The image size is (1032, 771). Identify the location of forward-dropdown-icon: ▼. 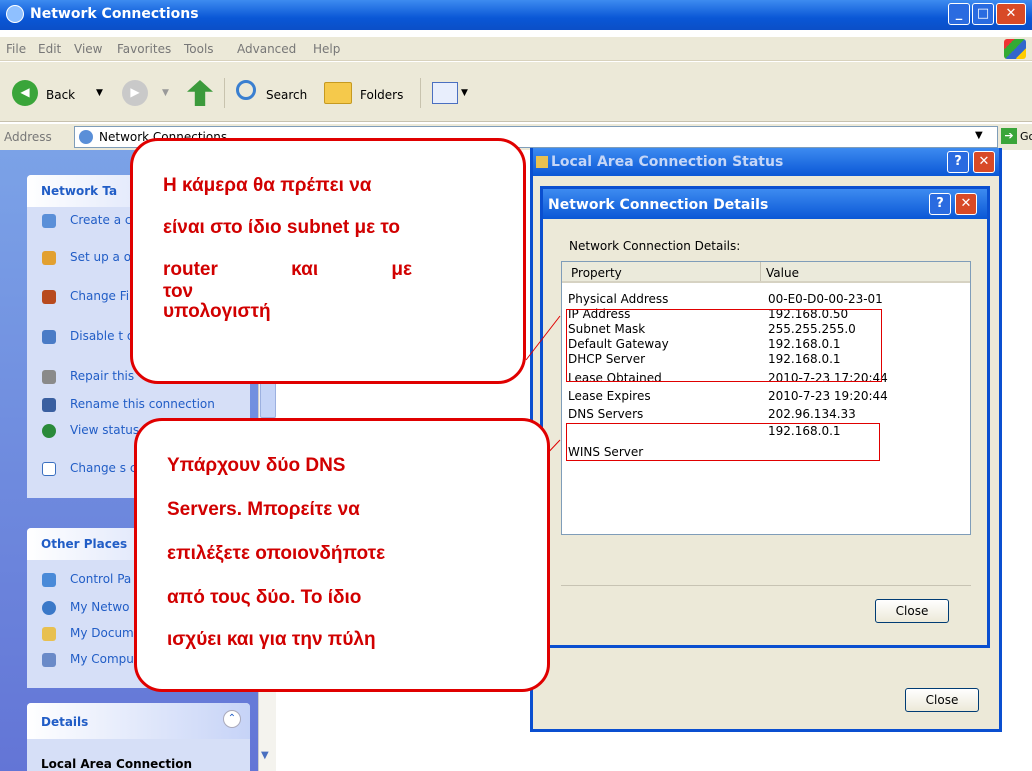
(165, 93).